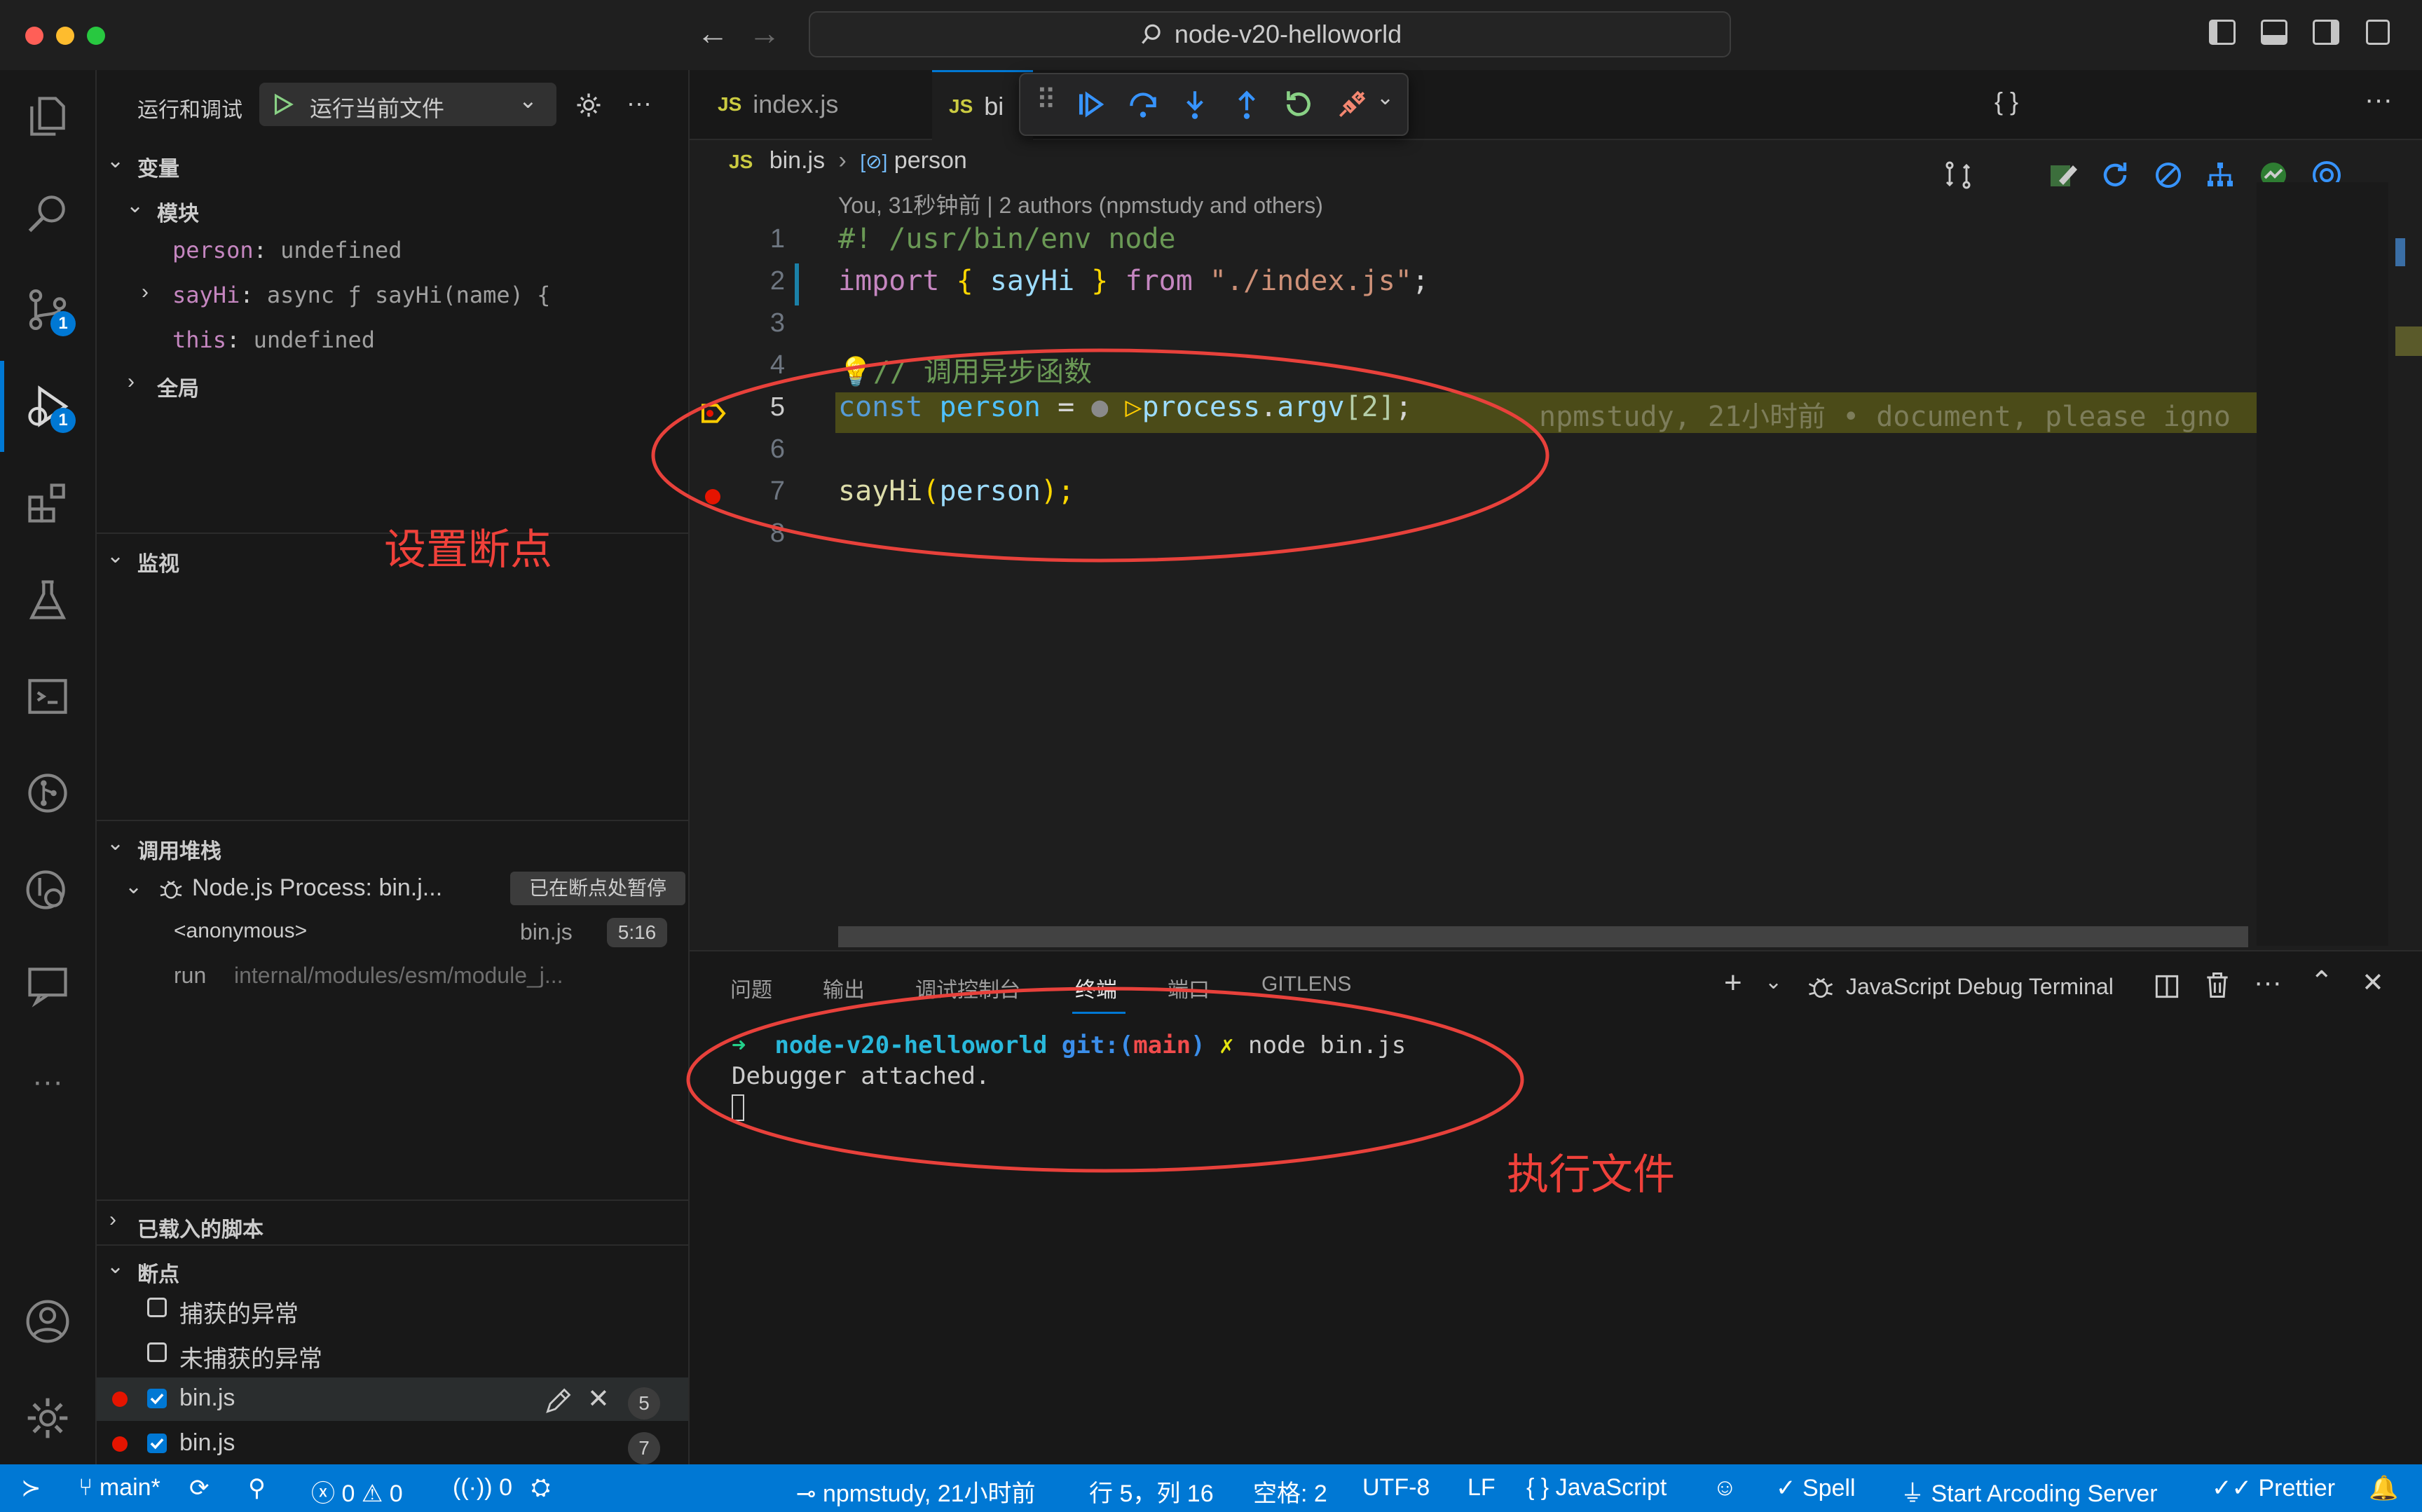 The width and height of the screenshot is (2422, 1512). Describe the element at coordinates (65, 36) in the screenshot. I see `minimize-window-button` at that location.